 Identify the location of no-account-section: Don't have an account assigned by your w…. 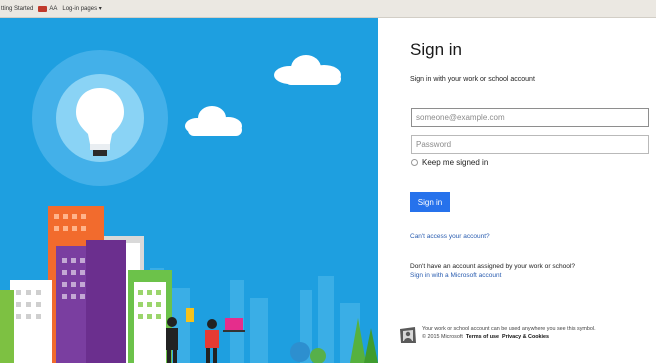
(492, 271).